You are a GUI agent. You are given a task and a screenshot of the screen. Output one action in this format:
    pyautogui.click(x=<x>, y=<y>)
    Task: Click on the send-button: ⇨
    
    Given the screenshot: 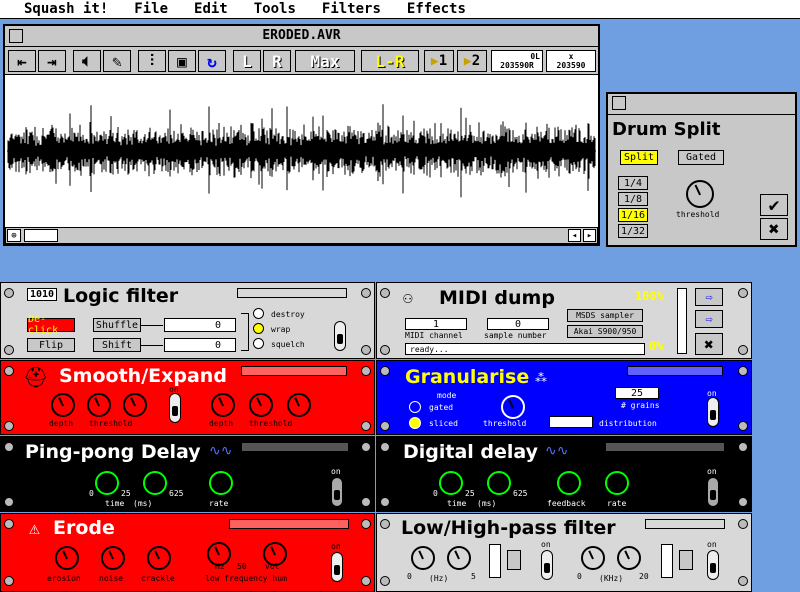 What is the action you would take?
    pyautogui.click(x=709, y=297)
    